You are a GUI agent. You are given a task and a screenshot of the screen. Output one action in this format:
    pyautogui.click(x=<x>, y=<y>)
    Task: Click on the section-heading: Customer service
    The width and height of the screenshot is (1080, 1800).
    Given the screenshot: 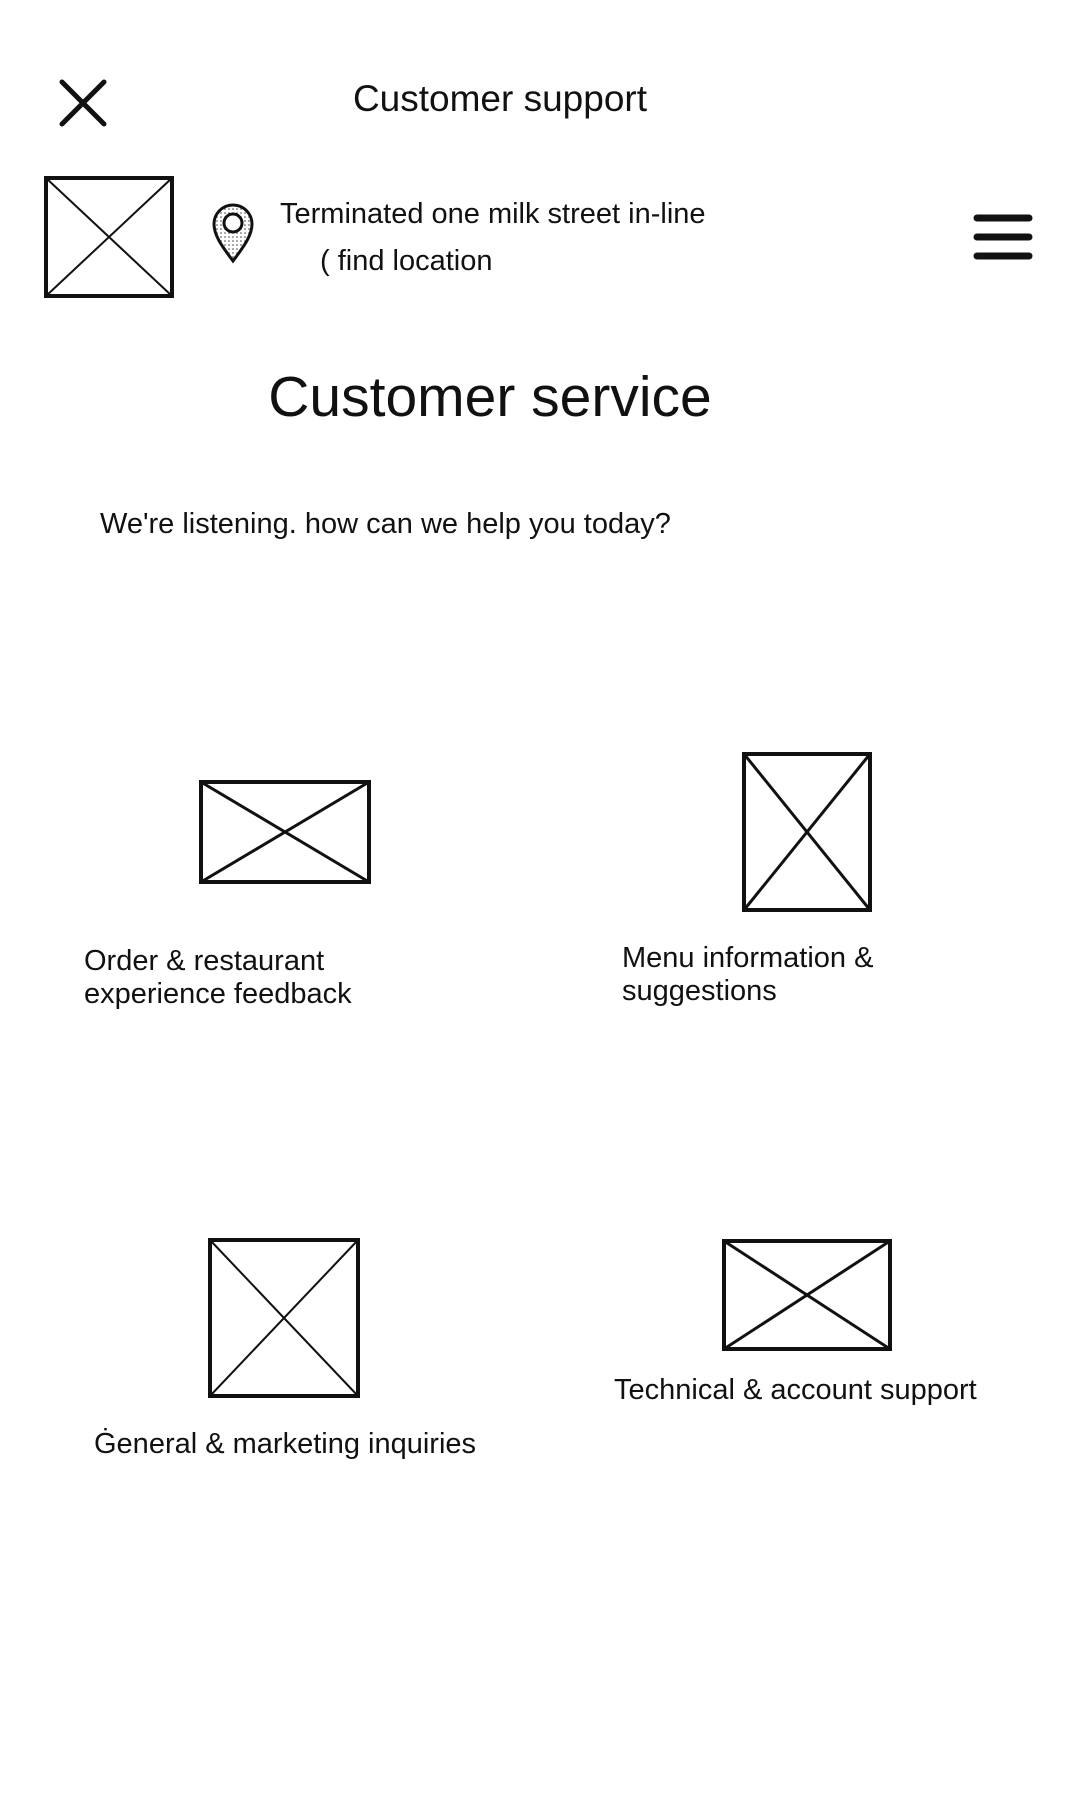 What is the action you would take?
    pyautogui.click(x=490, y=397)
    